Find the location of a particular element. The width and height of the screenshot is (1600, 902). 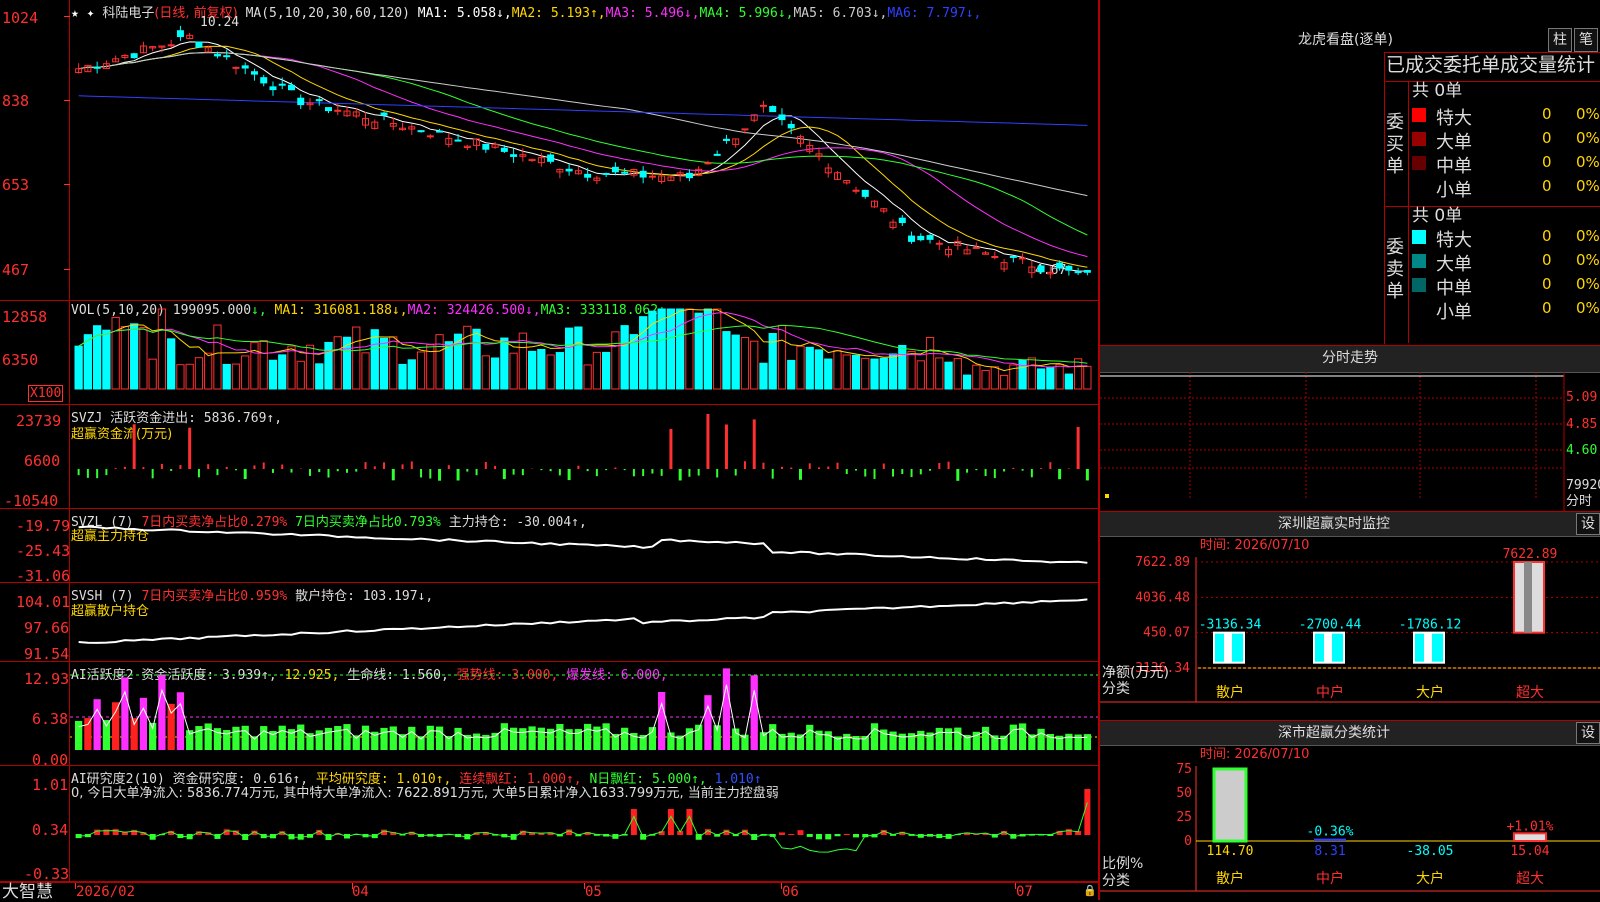

bar-view-button: 柱 is located at coordinates (1560, 40).